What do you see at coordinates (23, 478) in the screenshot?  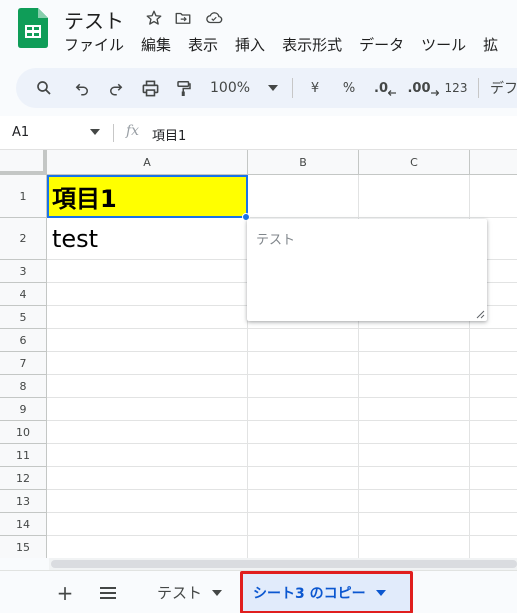 I see `row-header-12: 12` at bounding box center [23, 478].